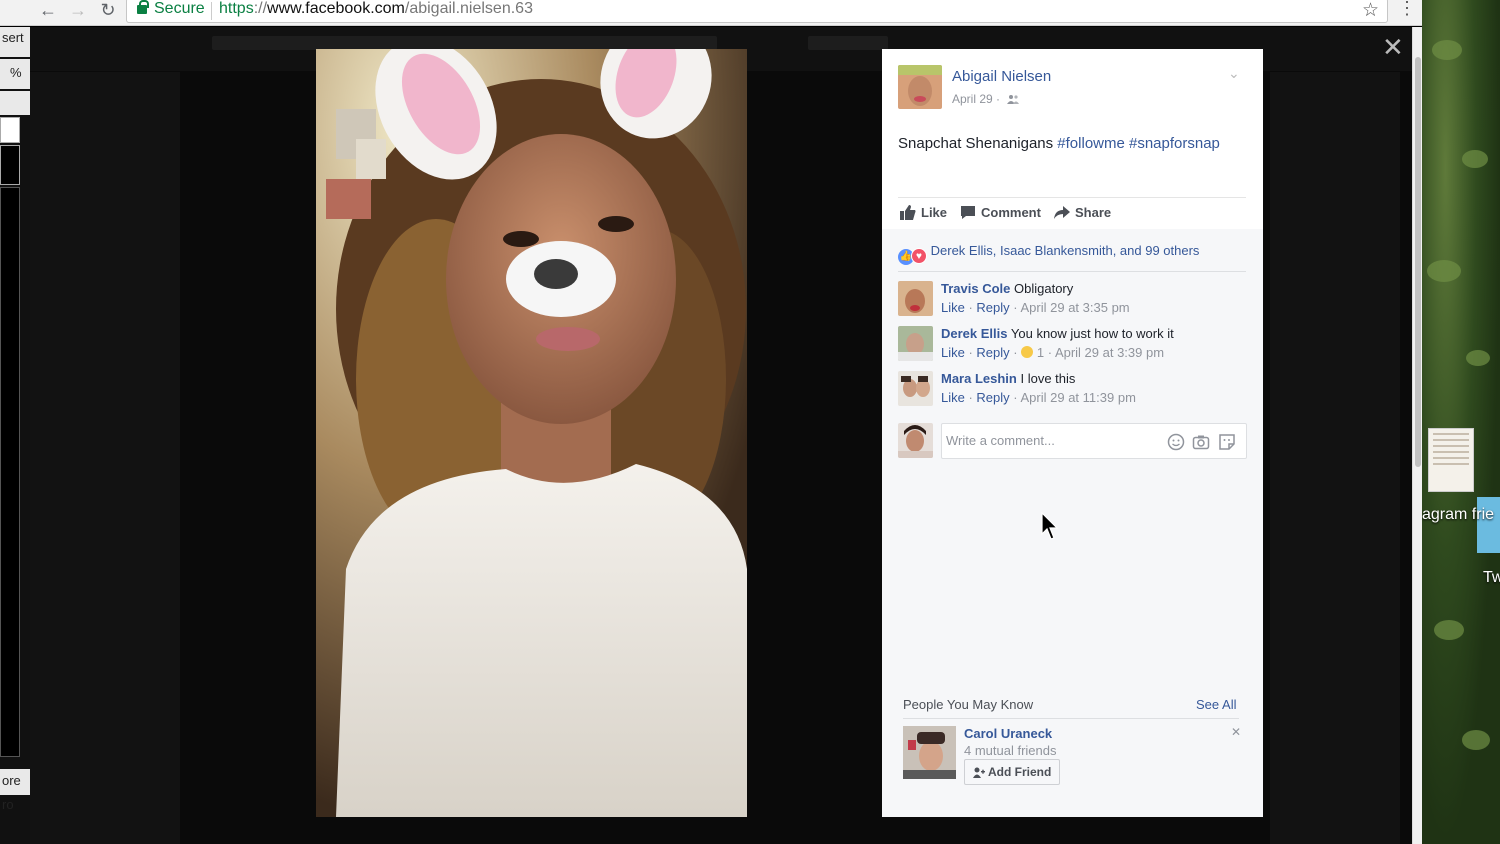 The width and height of the screenshot is (1500, 844). Describe the element at coordinates (1044, 288) in the screenshot. I see `comment-text: Obligatory` at that location.